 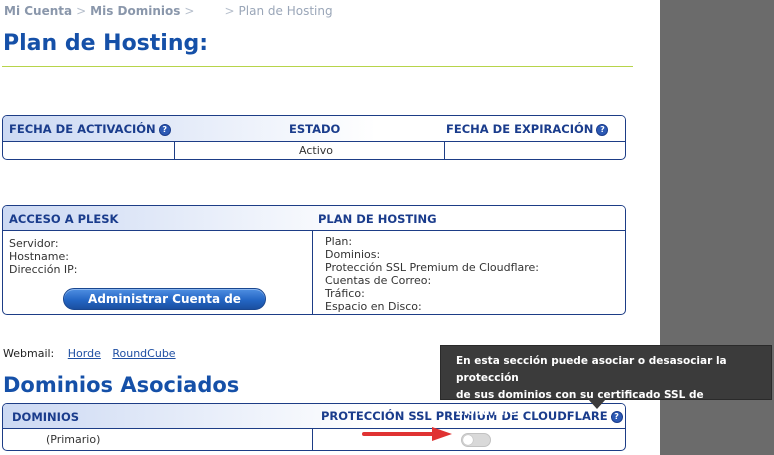 What do you see at coordinates (339, 241) in the screenshot?
I see `label-plan: Plan:` at bounding box center [339, 241].